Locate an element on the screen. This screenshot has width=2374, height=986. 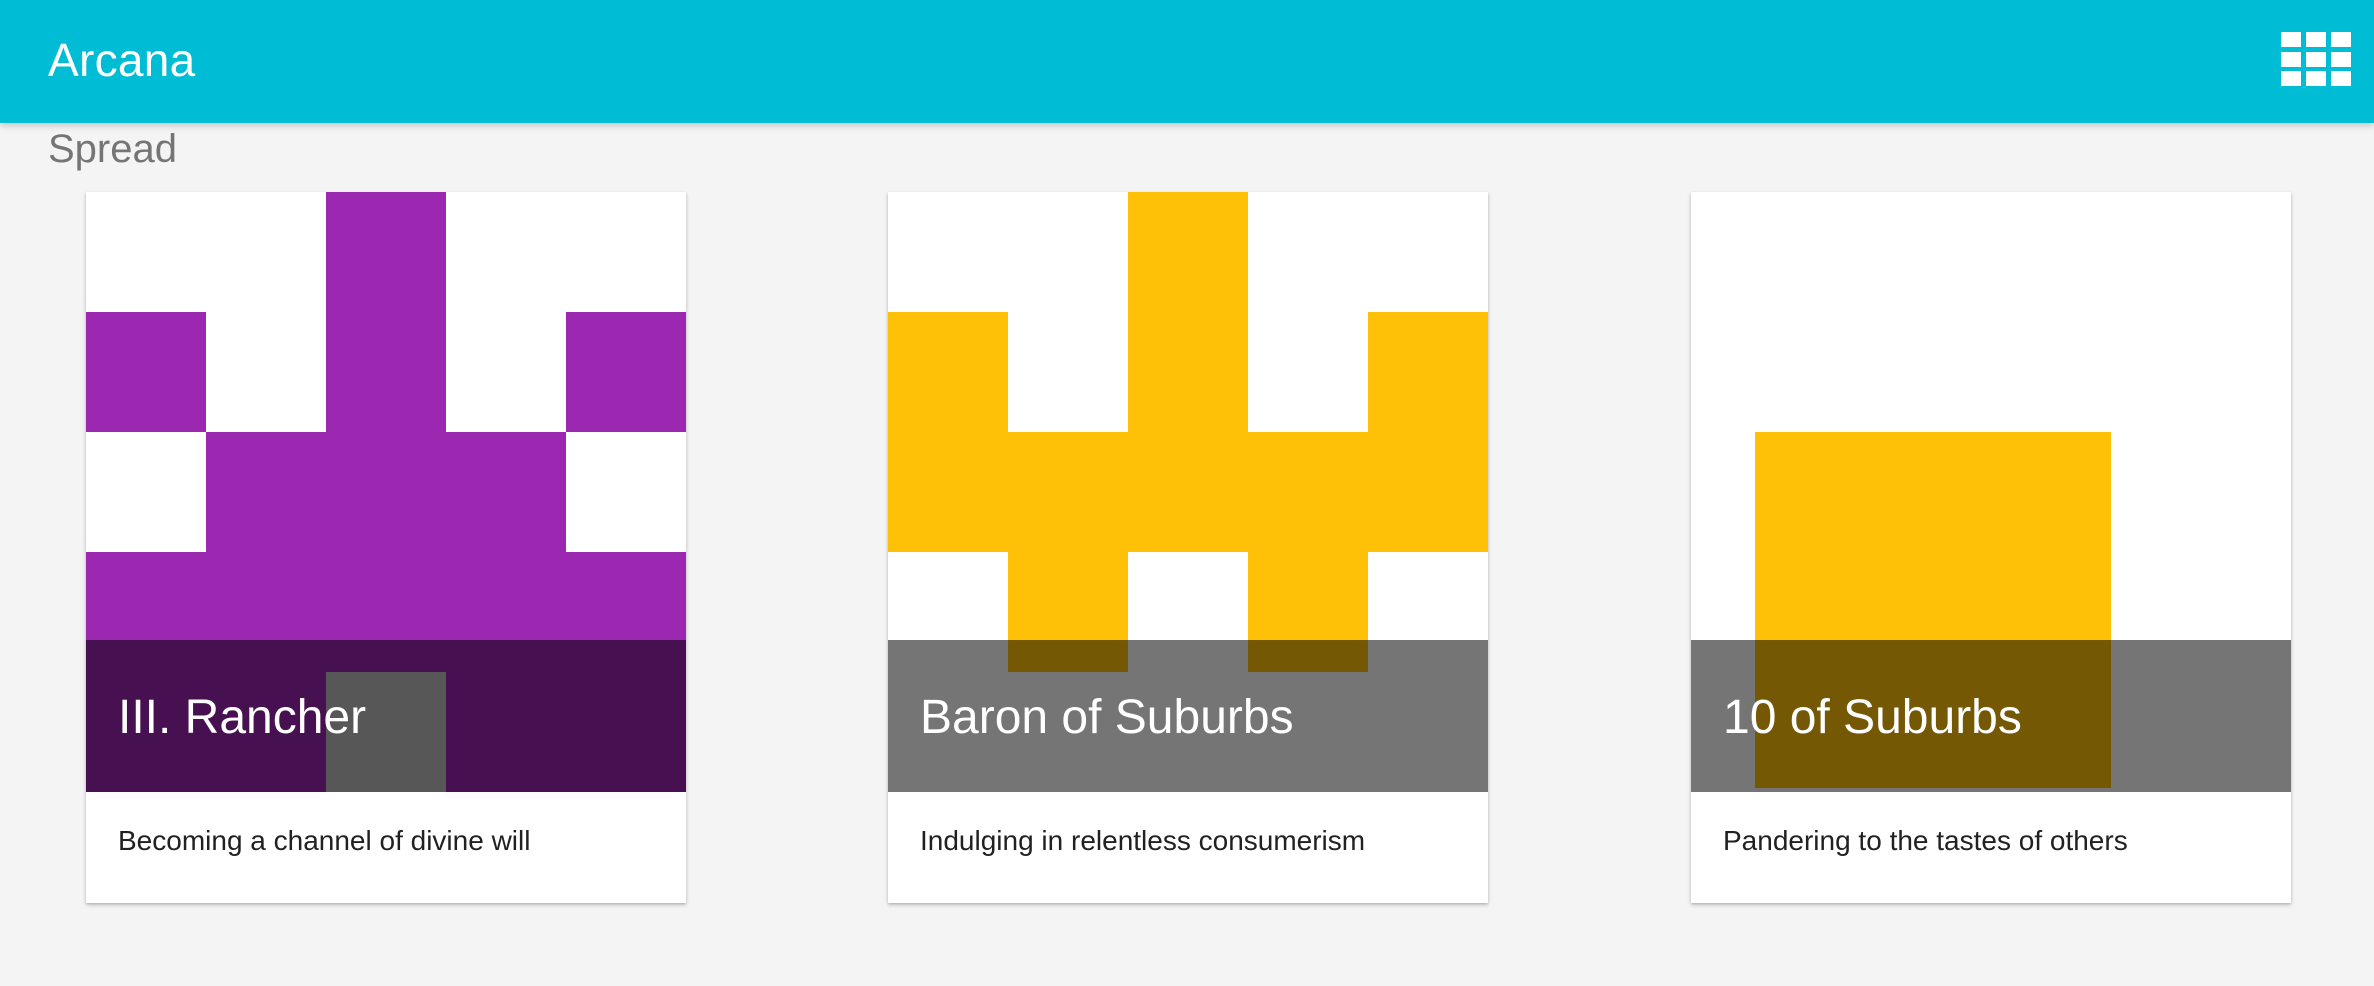
card-title: 10 of Suburbs is located at coordinates (1872, 717).